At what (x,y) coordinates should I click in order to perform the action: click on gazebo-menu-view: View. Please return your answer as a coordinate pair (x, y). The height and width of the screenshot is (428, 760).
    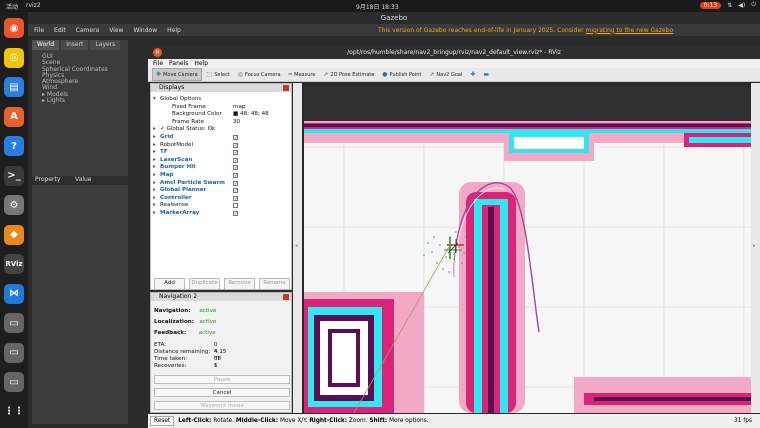
    Looking at the image, I should click on (116, 30).